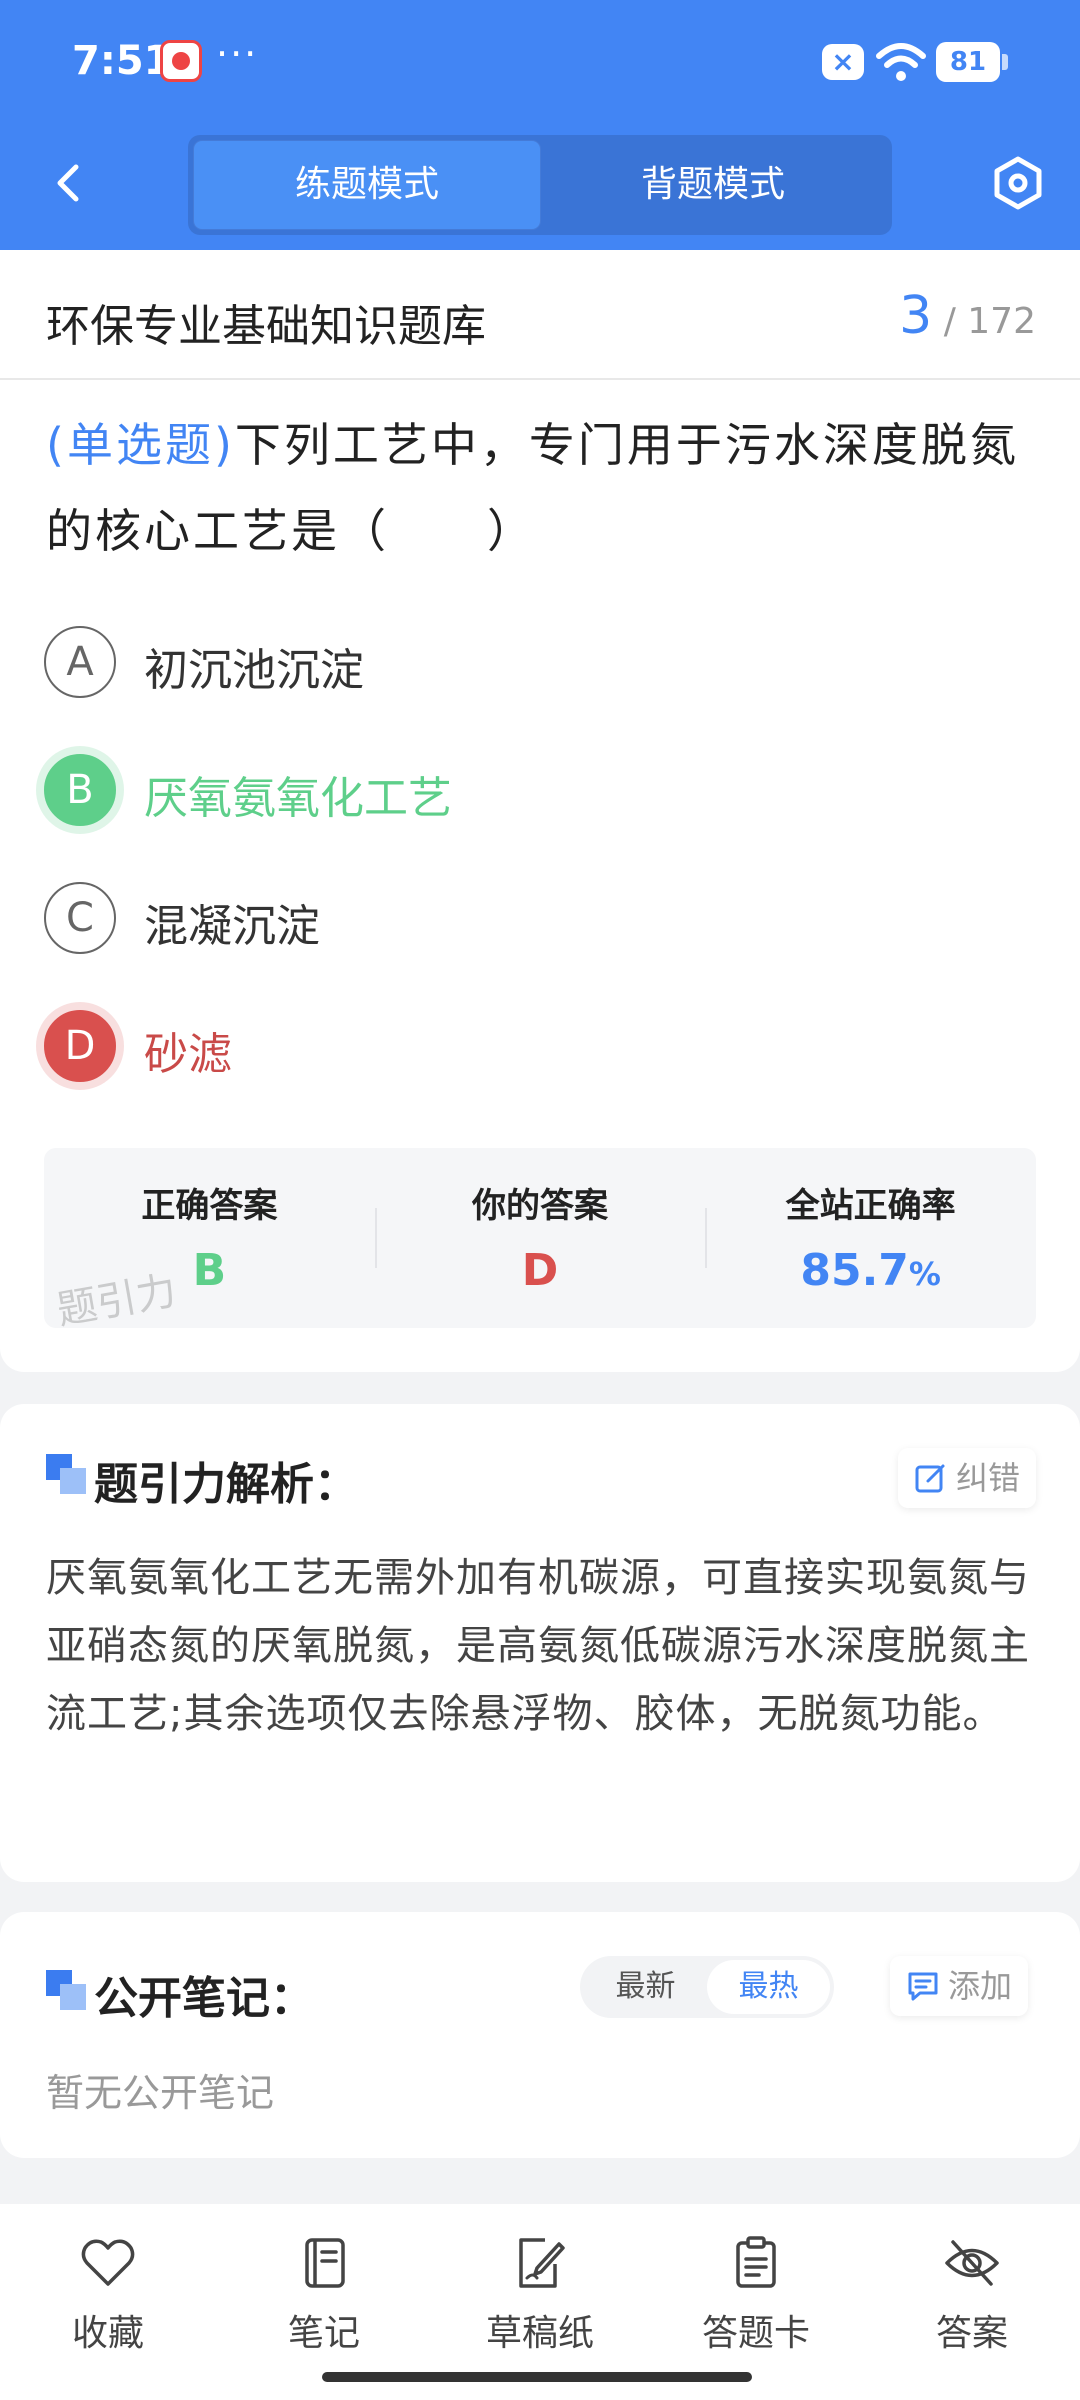 This screenshot has width=1080, height=2400. I want to click on app-notification-icon, so click(181, 61).